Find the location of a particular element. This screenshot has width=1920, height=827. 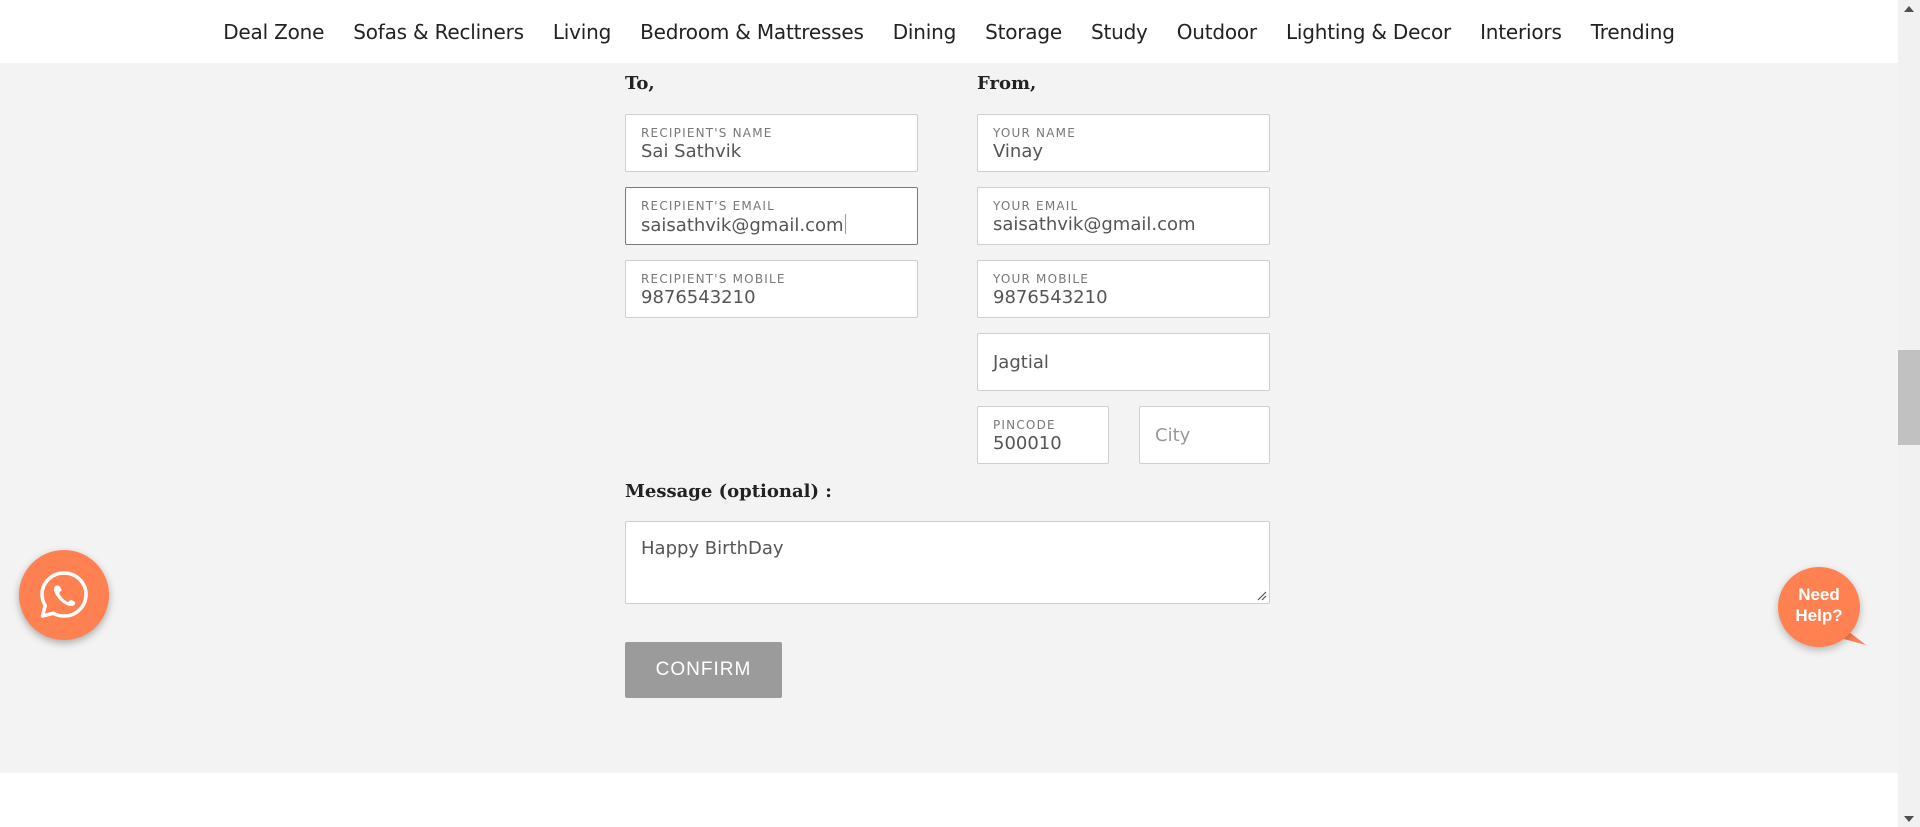

recipient-mobile-value: 9876543210 is located at coordinates (698, 297).